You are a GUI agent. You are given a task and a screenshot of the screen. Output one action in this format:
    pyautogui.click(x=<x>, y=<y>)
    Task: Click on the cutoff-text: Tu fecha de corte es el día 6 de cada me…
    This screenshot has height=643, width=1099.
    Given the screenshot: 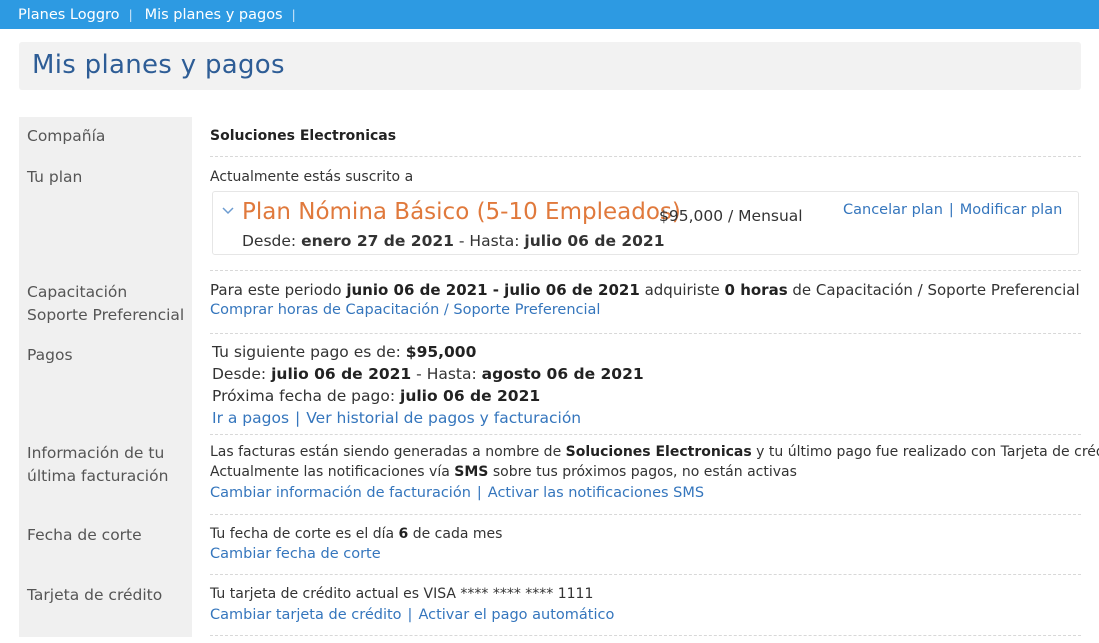 What is the action you would take?
    pyautogui.click(x=356, y=534)
    